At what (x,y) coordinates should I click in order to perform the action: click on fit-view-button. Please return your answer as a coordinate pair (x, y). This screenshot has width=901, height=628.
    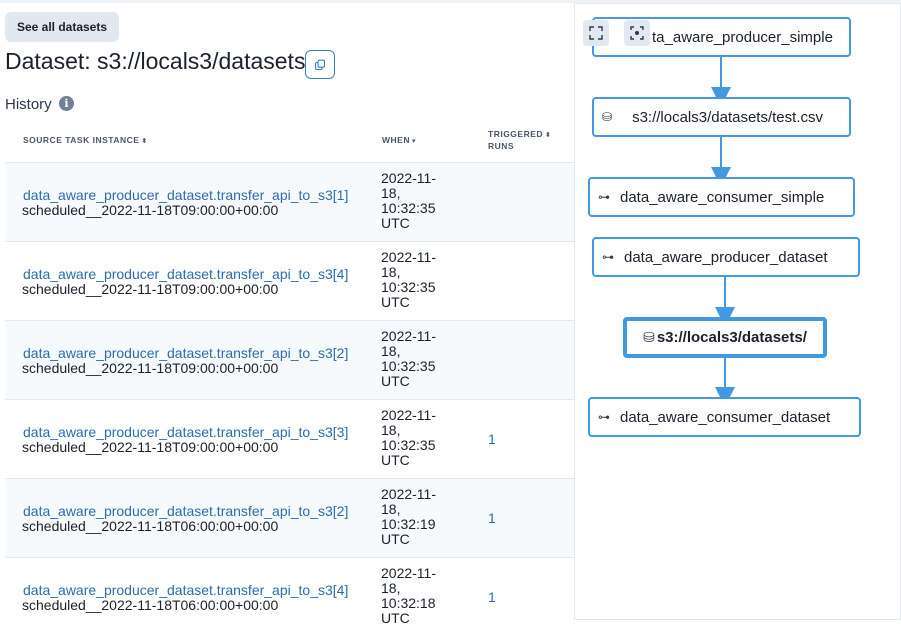
    Looking at the image, I should click on (596, 33).